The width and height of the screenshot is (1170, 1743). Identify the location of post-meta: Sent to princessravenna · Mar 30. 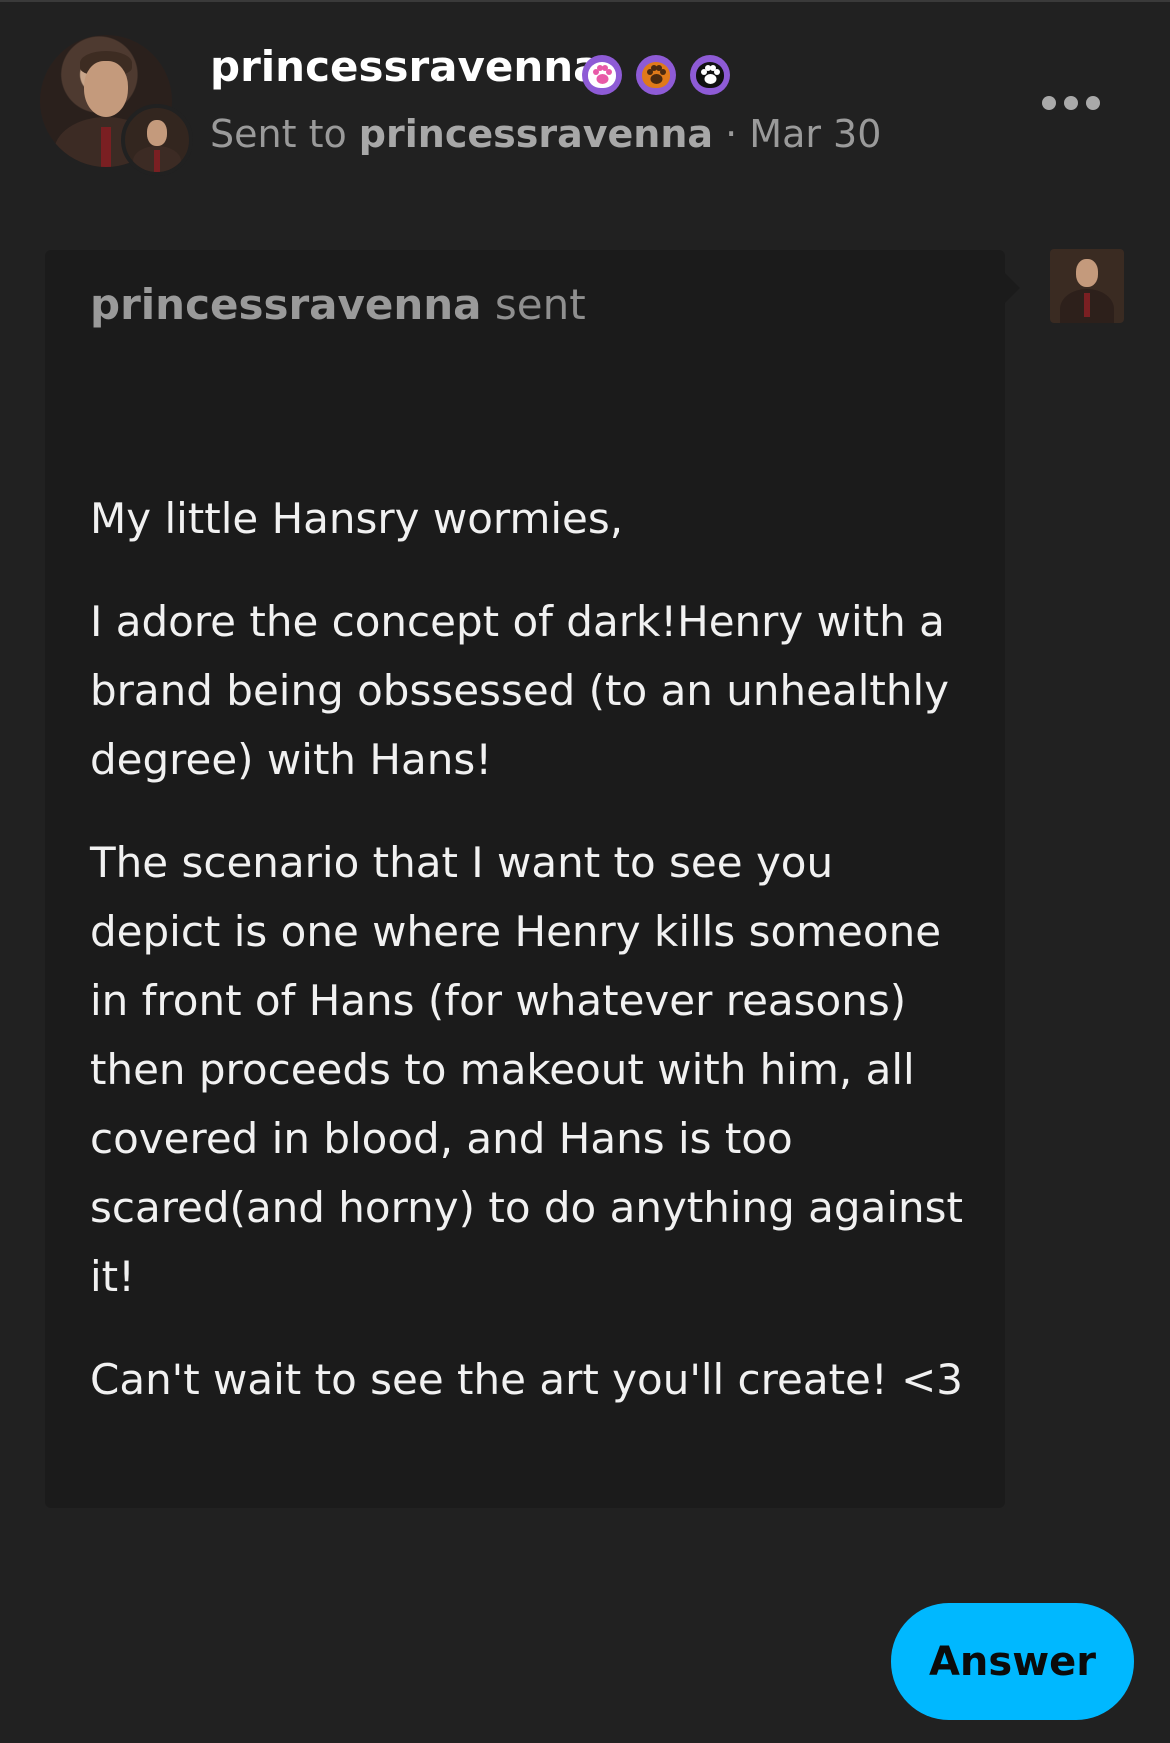
(545, 134).